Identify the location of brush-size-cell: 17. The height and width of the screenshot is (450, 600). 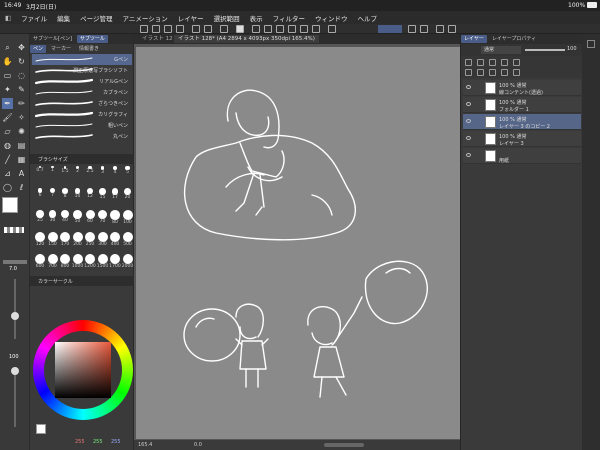
(115, 194).